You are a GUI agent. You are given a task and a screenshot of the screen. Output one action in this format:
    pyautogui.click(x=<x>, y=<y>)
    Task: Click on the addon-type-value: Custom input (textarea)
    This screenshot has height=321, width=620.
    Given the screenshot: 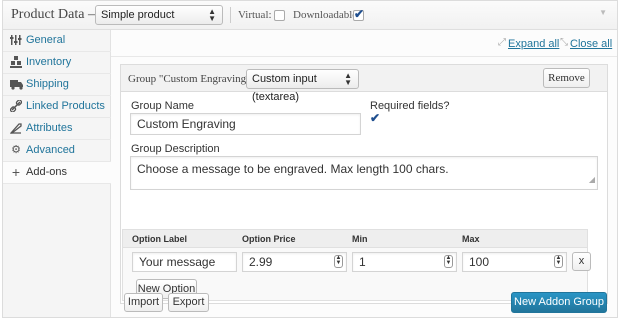 What is the action you would take?
    pyautogui.click(x=284, y=88)
    